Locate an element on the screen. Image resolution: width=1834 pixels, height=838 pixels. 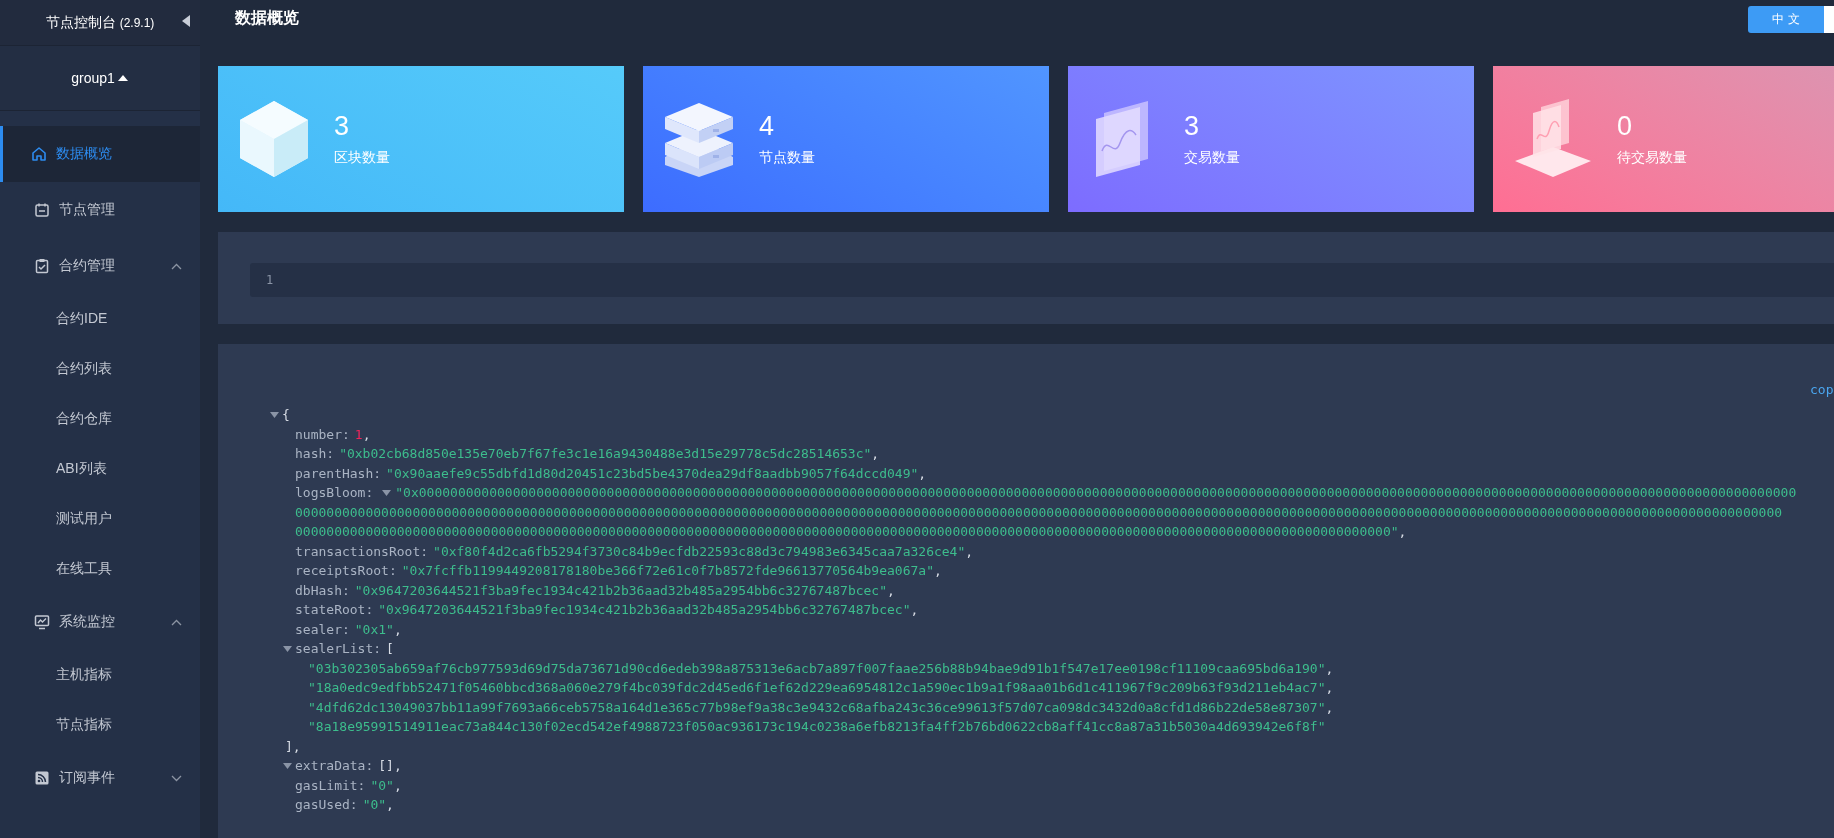
cube-icon is located at coordinates (274, 139).